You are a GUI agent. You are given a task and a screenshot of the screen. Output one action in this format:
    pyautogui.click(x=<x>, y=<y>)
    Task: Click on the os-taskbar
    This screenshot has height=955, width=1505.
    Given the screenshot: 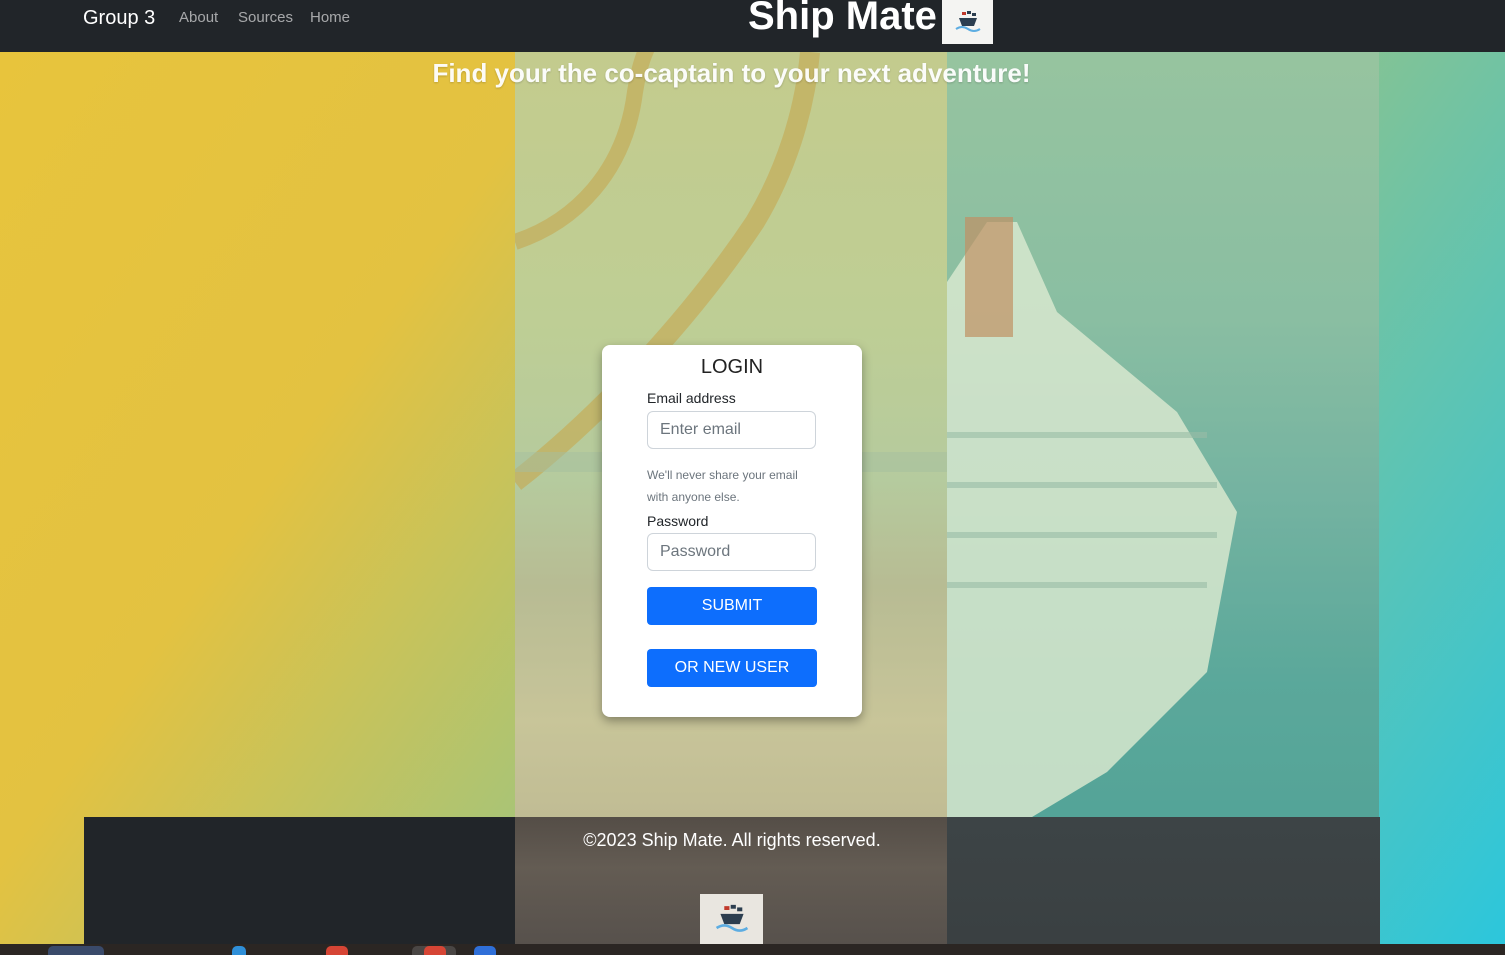 What is the action you would take?
    pyautogui.click(x=752, y=949)
    